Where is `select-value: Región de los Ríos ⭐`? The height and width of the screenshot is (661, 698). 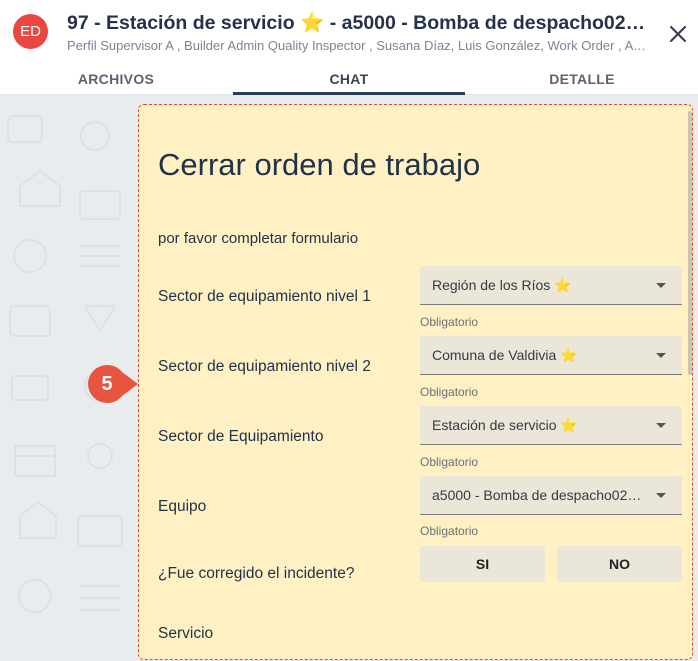 select-value: Región de los Ríos ⭐ is located at coordinates (502, 284).